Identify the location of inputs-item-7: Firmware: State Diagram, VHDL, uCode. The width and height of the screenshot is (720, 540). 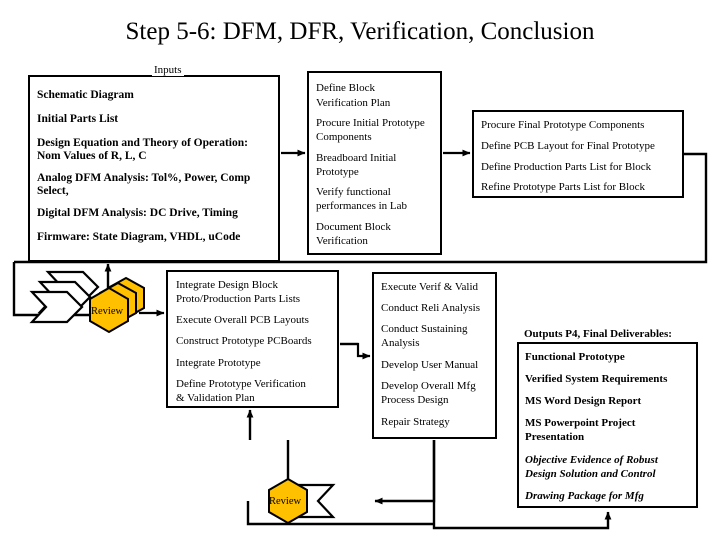
(139, 237).